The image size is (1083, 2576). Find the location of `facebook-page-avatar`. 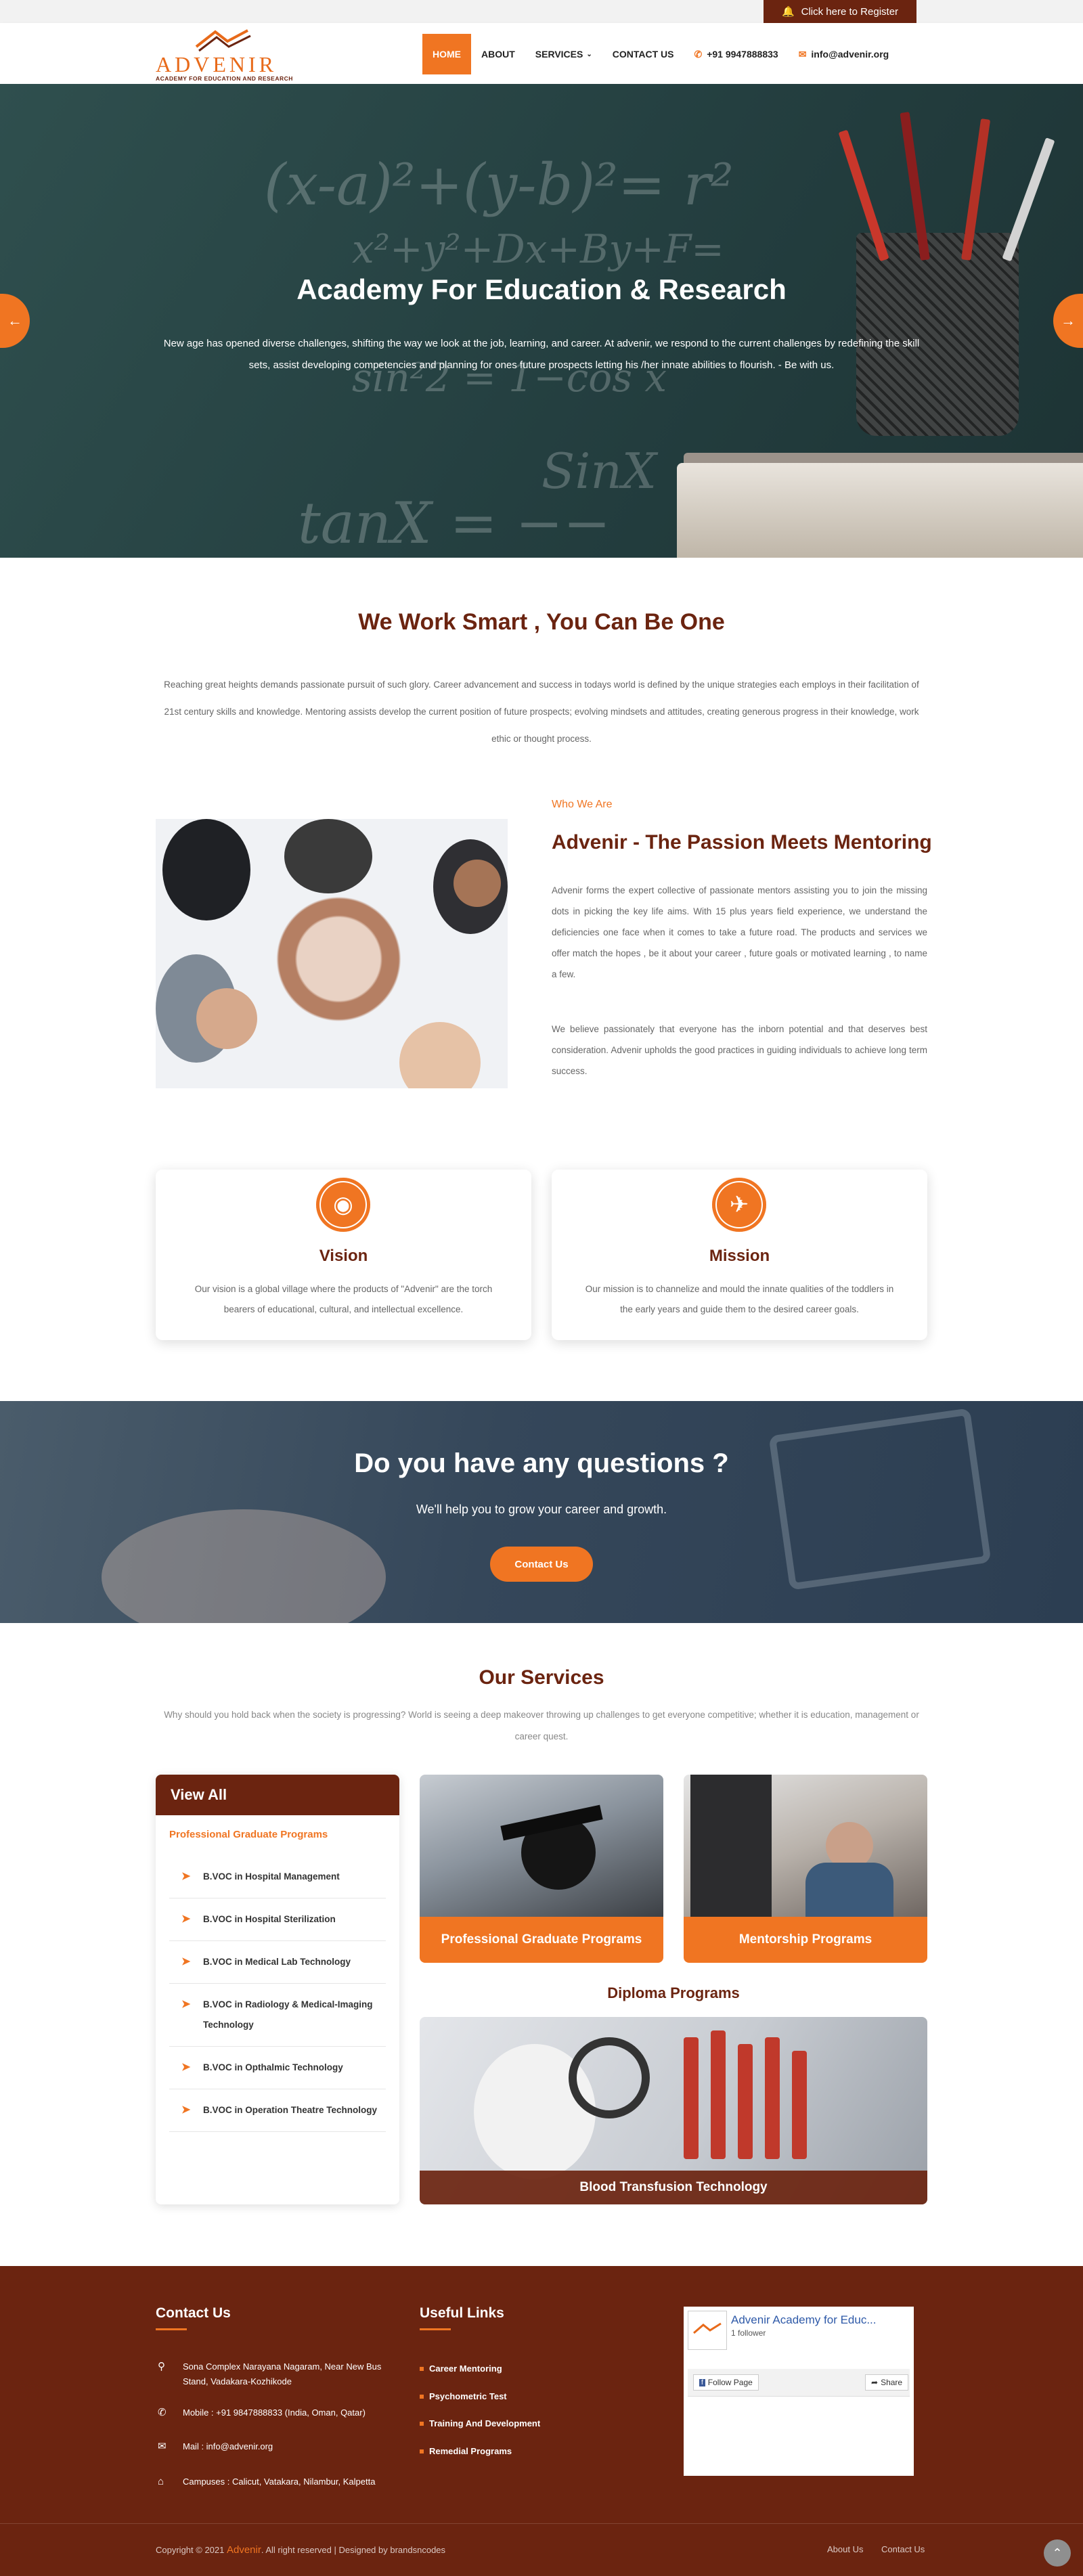

facebook-page-avatar is located at coordinates (707, 2330).